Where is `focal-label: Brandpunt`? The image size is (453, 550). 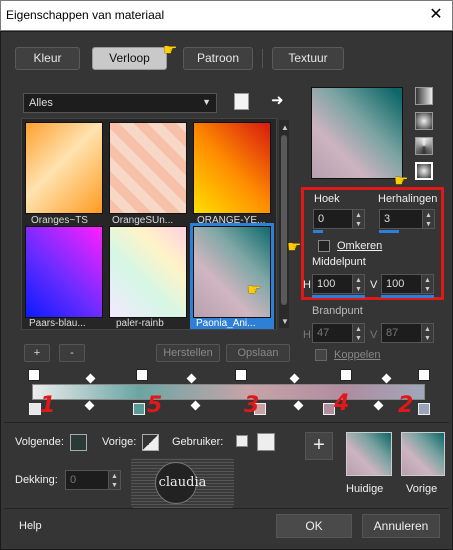
focal-label: Brandpunt is located at coordinates (337, 311).